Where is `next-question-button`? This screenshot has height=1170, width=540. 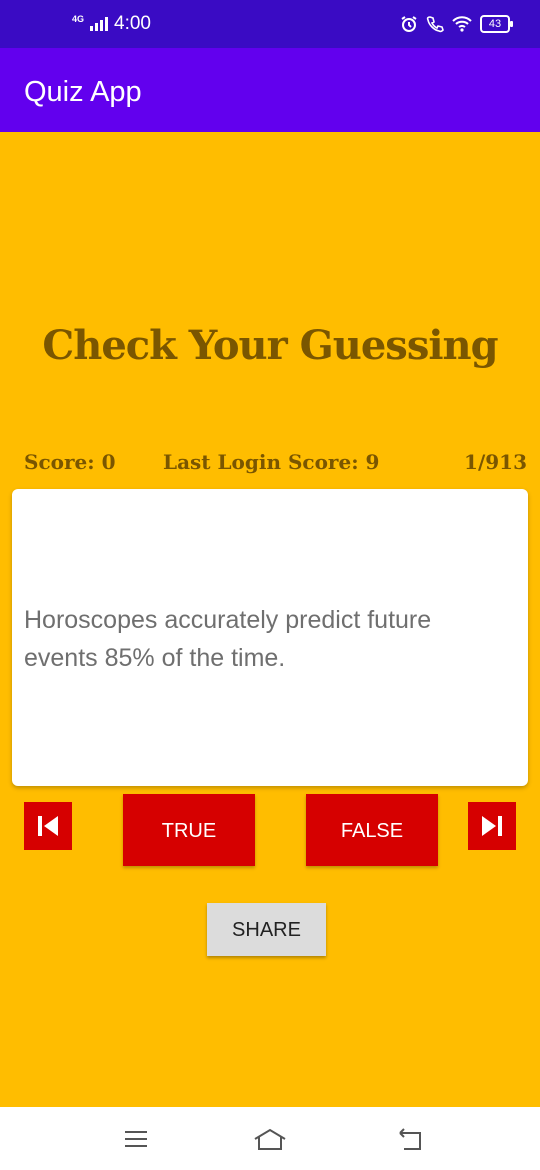 next-question-button is located at coordinates (492, 826).